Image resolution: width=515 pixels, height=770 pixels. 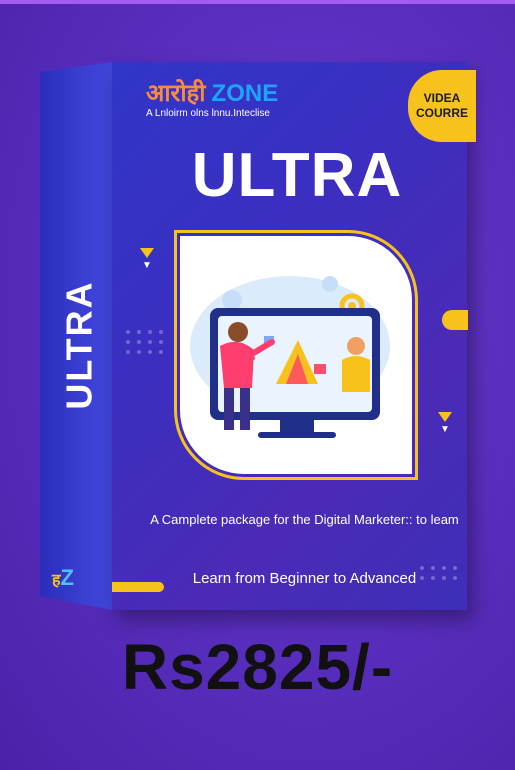 What do you see at coordinates (257, 667) in the screenshot?
I see `price-label: Rs2825/-` at bounding box center [257, 667].